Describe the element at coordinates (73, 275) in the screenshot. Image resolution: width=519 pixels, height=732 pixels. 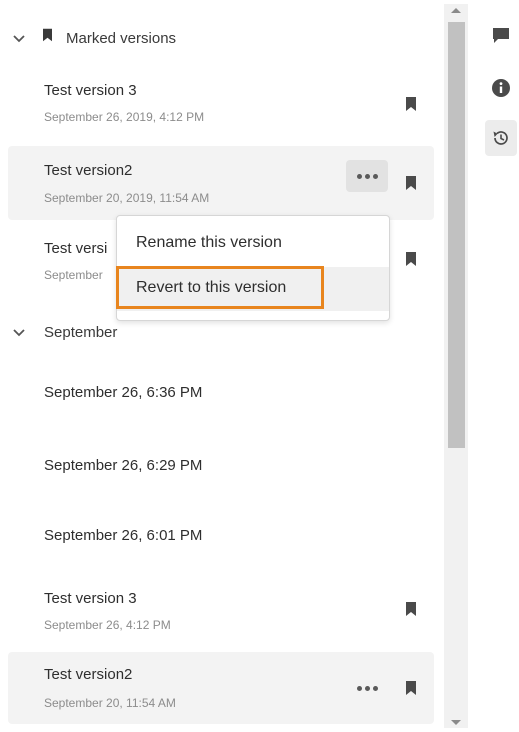
I see `version-date: September` at that location.